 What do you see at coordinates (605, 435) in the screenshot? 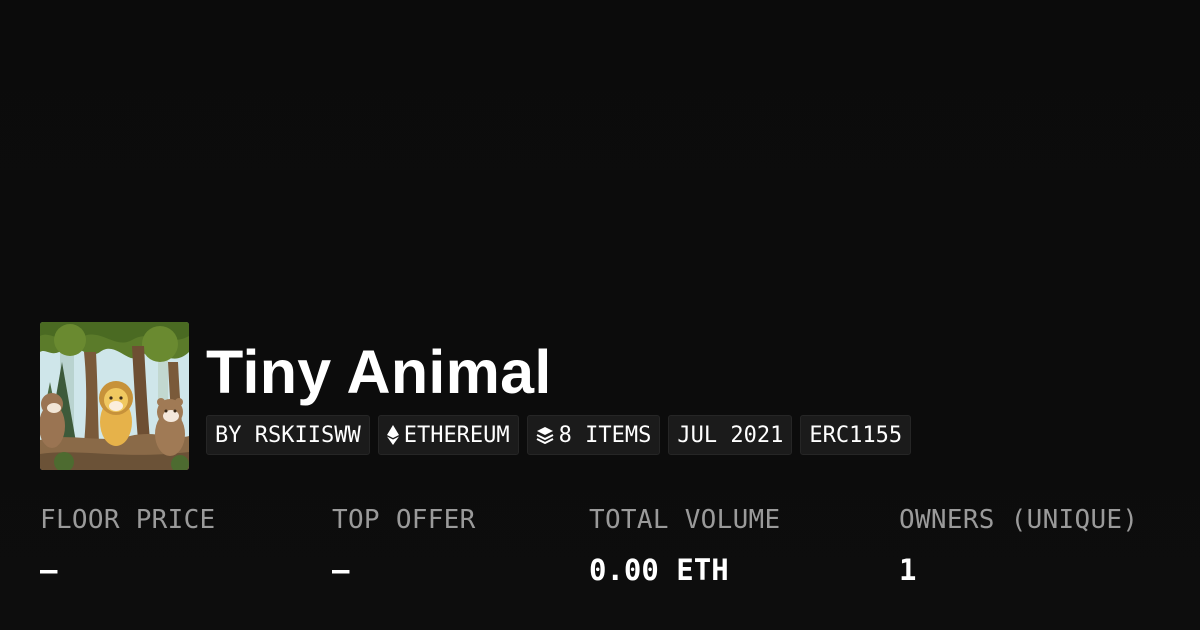
I see `items-label: 8 ITEMS` at bounding box center [605, 435].